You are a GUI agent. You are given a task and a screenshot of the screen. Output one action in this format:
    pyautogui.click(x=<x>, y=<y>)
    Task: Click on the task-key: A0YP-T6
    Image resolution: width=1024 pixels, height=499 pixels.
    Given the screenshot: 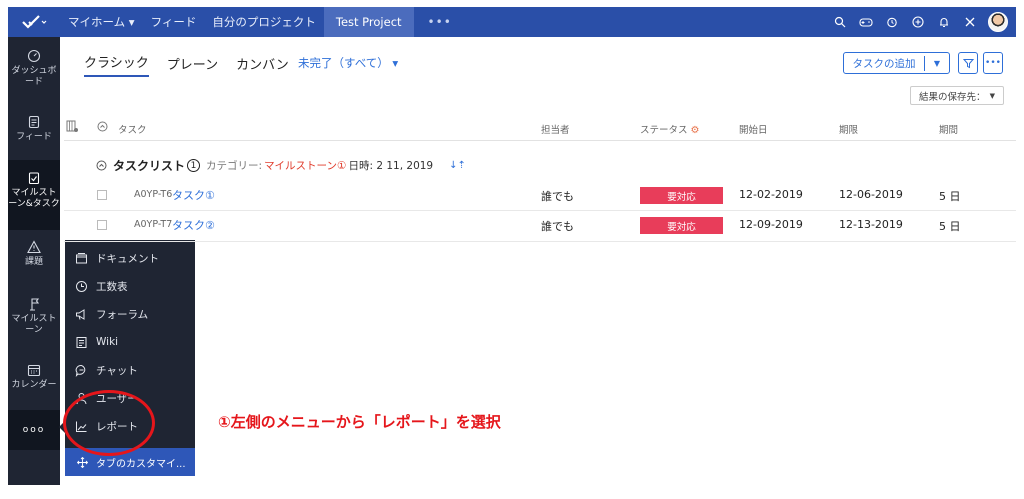 What is the action you would take?
    pyautogui.click(x=153, y=194)
    